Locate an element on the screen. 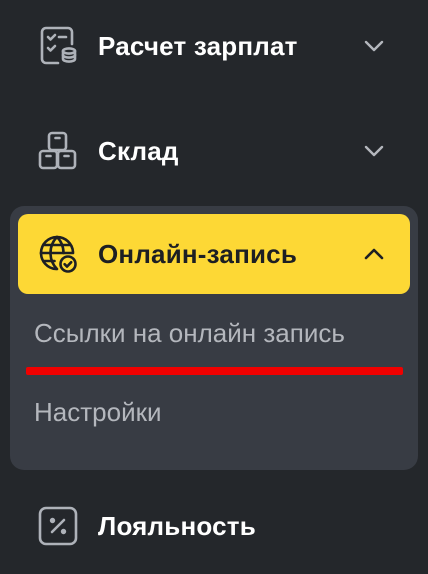 This screenshot has width=428, height=574. menu-item-salary: Расчет зарплат is located at coordinates (214, 46).